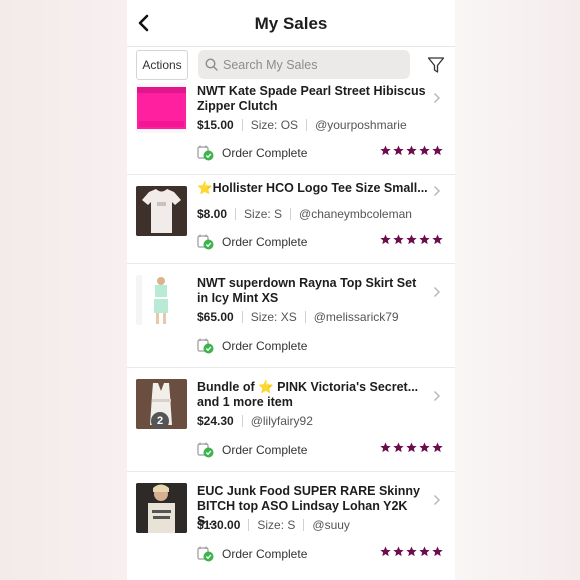  I want to click on header: My Sales, so click(291, 23).